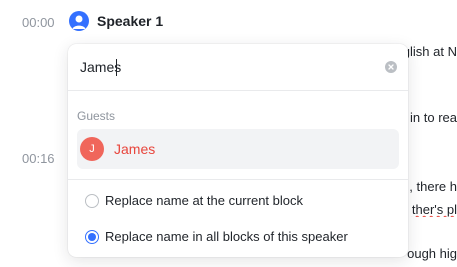 The height and width of the screenshot is (267, 457). Describe the element at coordinates (116, 67) in the screenshot. I see `text-caret` at that location.